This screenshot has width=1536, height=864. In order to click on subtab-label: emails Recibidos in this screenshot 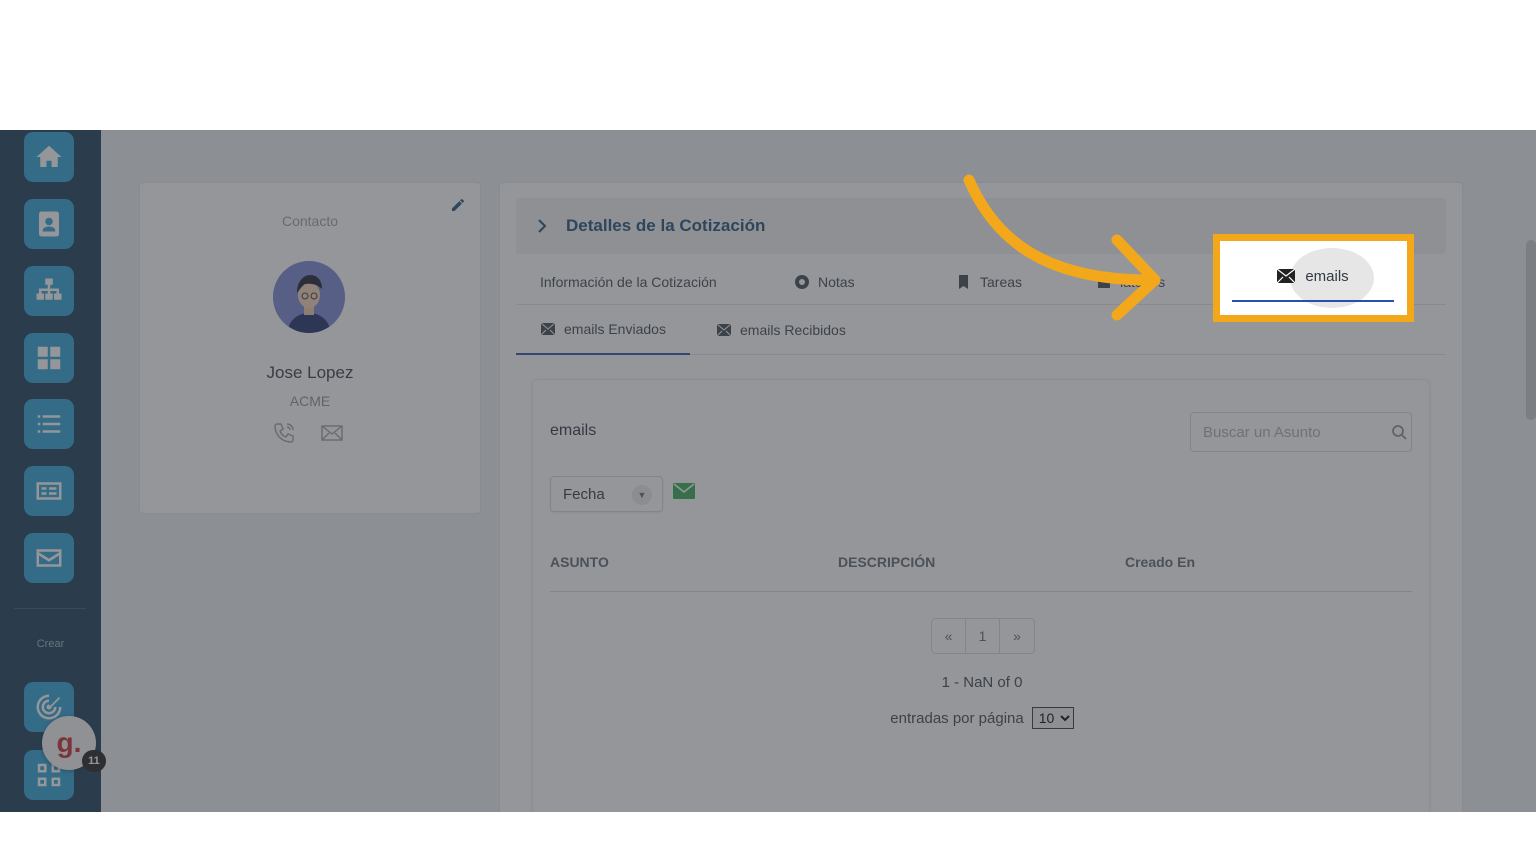, I will do `click(793, 330)`.